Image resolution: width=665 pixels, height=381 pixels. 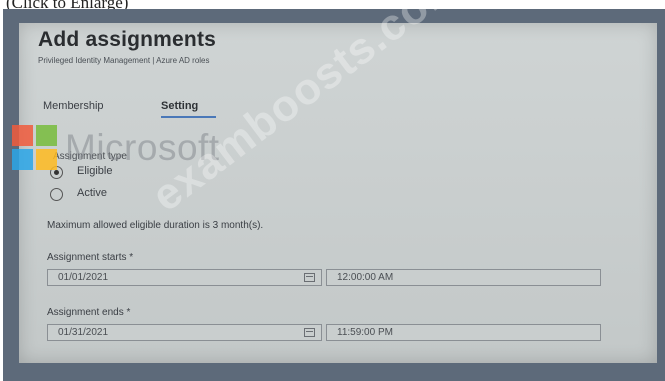 What do you see at coordinates (463, 277) in the screenshot?
I see `start-time-input: 12:00:00 AM` at bounding box center [463, 277].